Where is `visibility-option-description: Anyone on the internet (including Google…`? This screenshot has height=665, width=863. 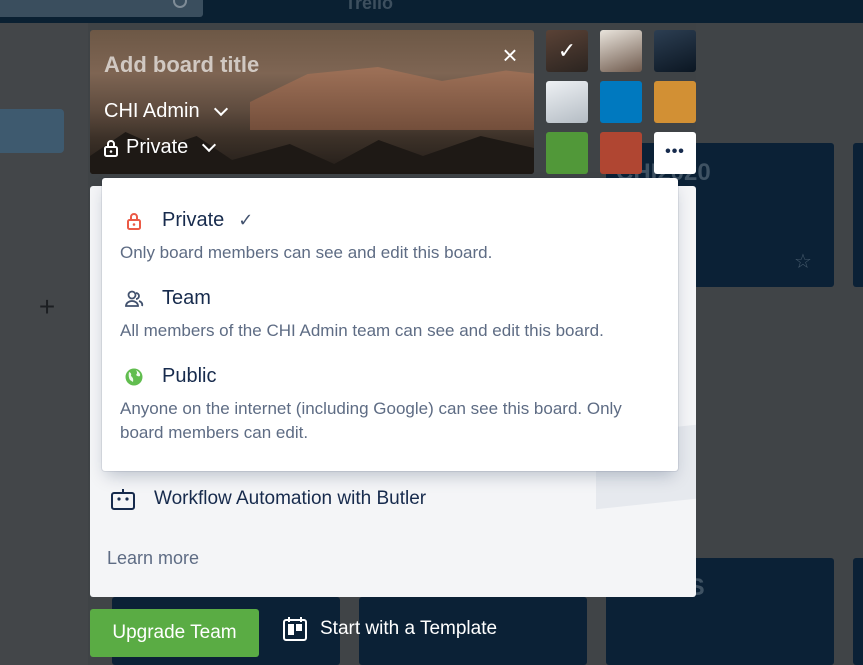
visibility-option-description: Anyone on the internet (including Google… is located at coordinates (371, 420).